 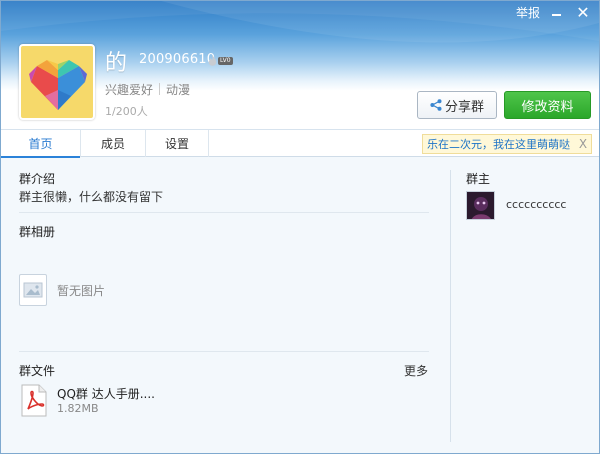 I want to click on share-group-button: 分享群, so click(x=457, y=105).